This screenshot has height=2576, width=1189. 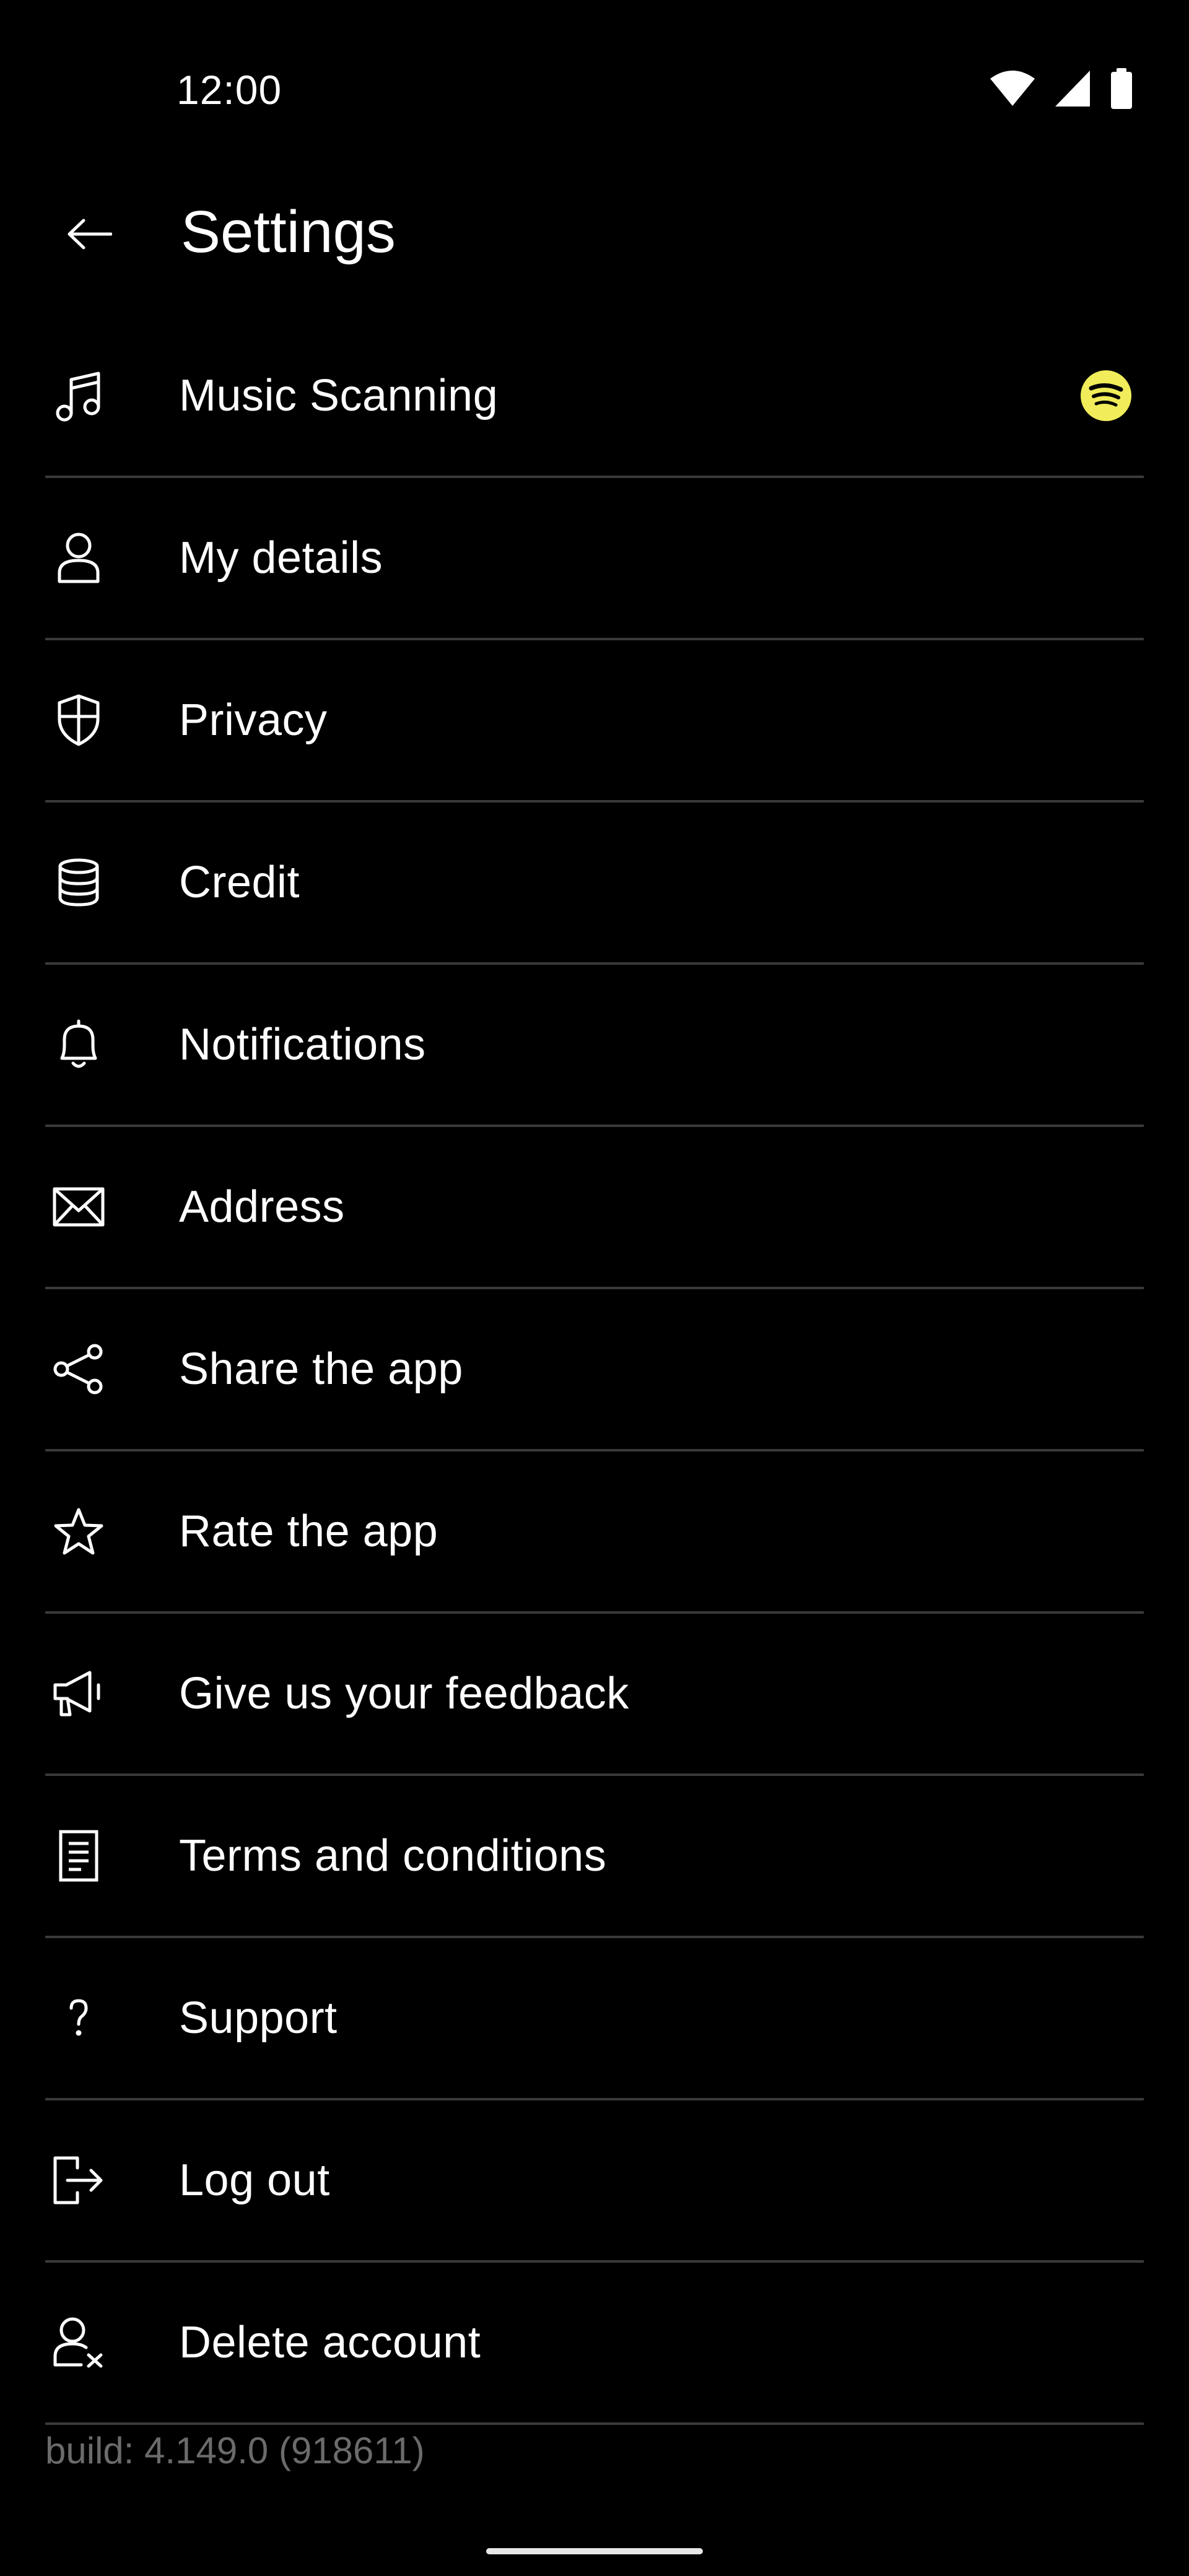 I want to click on arrow-left-icon, so click(x=90, y=236).